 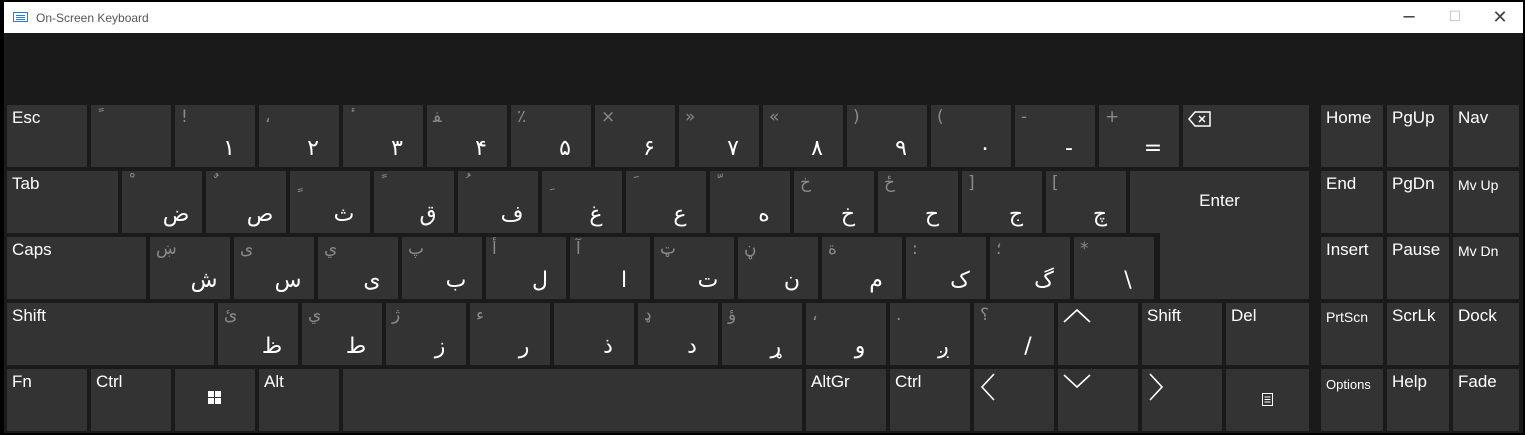 What do you see at coordinates (1352, 136) in the screenshot?
I see `key-home: Home` at bounding box center [1352, 136].